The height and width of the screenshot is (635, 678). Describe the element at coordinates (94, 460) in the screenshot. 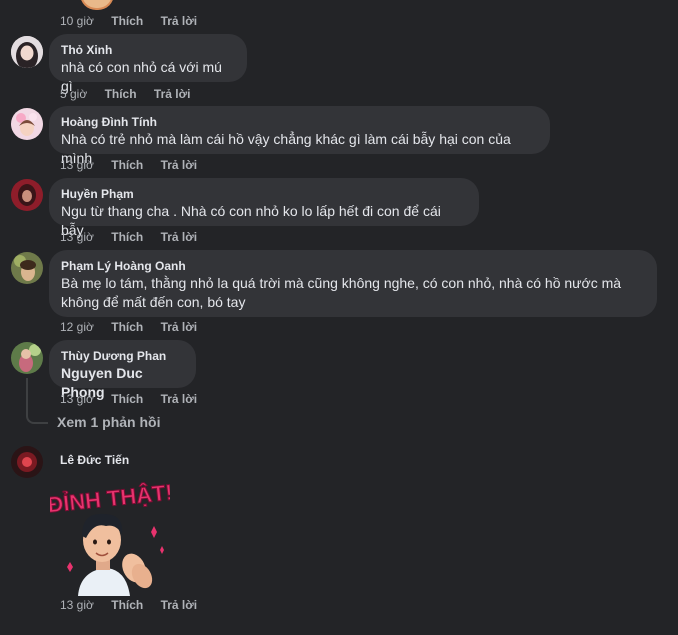

I see `comment-author: Lê Đức Tiến` at that location.